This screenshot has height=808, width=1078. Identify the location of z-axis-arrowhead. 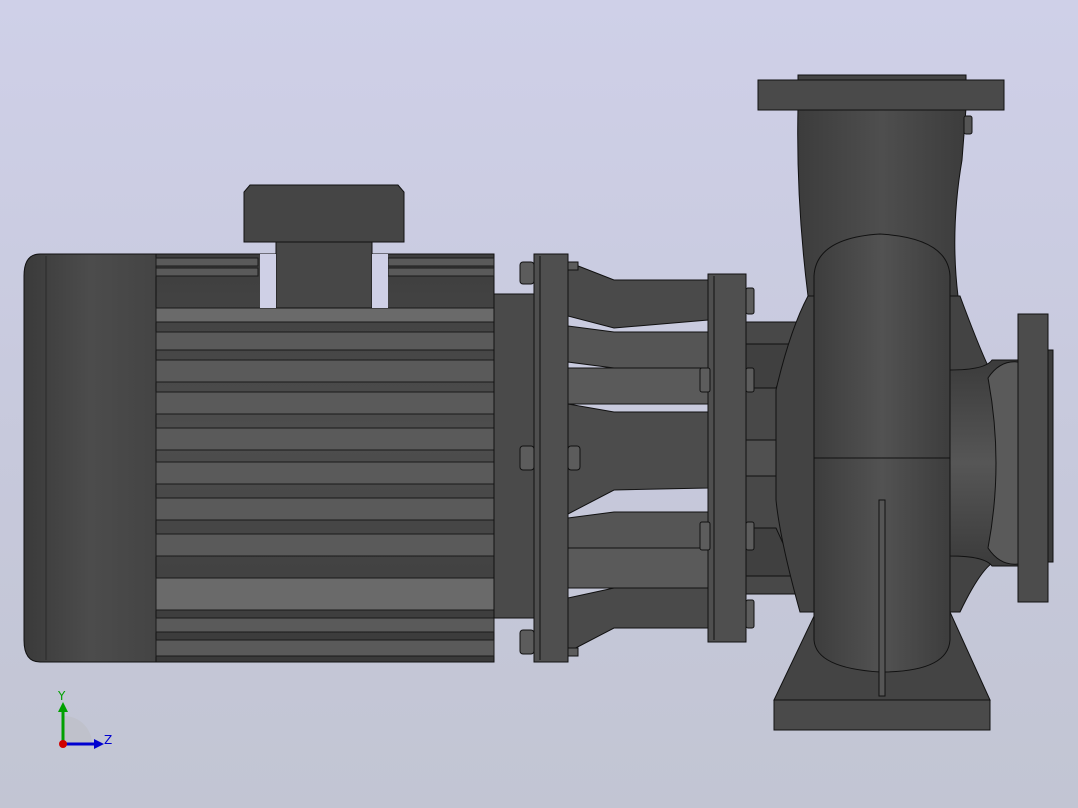
(99, 744).